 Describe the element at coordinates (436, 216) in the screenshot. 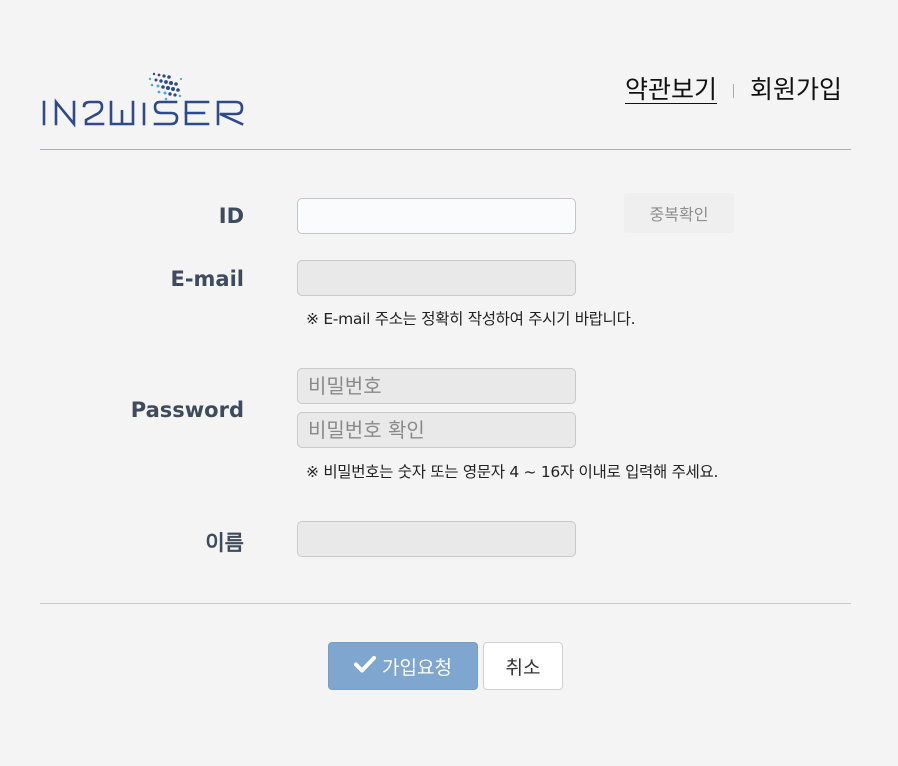

I see `id-input` at that location.